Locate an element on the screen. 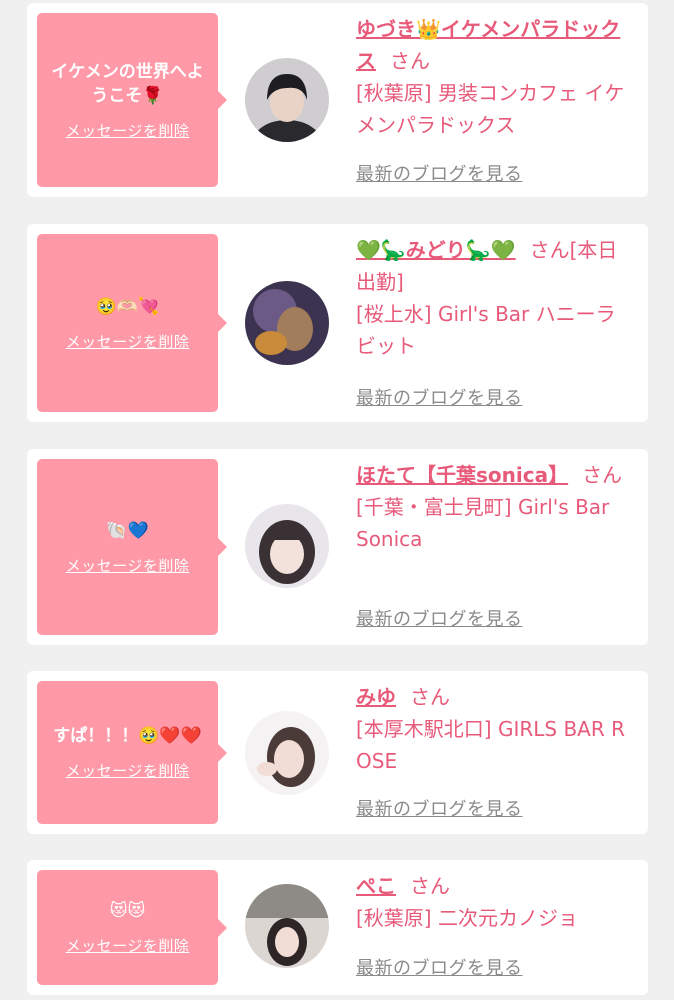 The image size is (674, 1000). shop-label: [秋葉原] 男装コンカフェ イケメンパラドックス is located at coordinates (490, 109).